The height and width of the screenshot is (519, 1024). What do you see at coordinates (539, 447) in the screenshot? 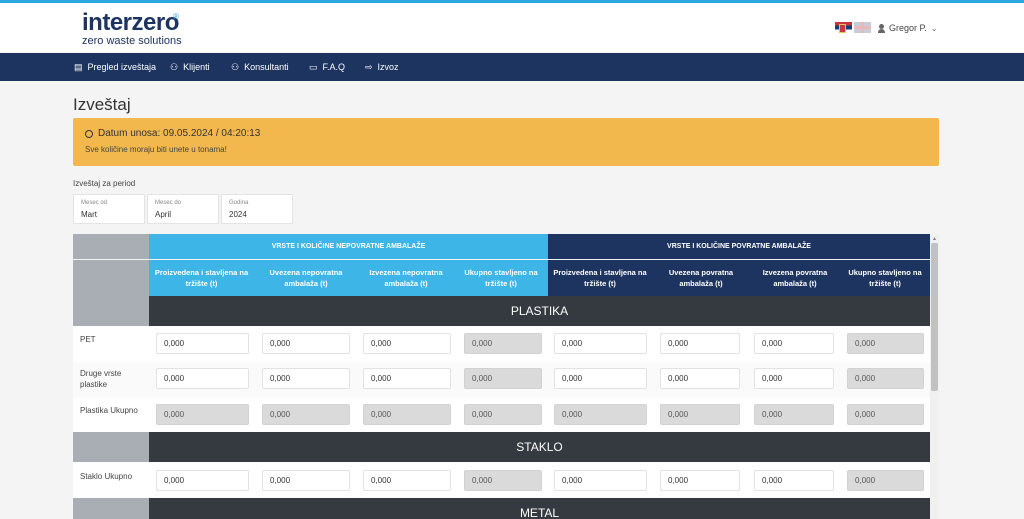
I see `section-header-staklo: STAKLO` at bounding box center [539, 447].